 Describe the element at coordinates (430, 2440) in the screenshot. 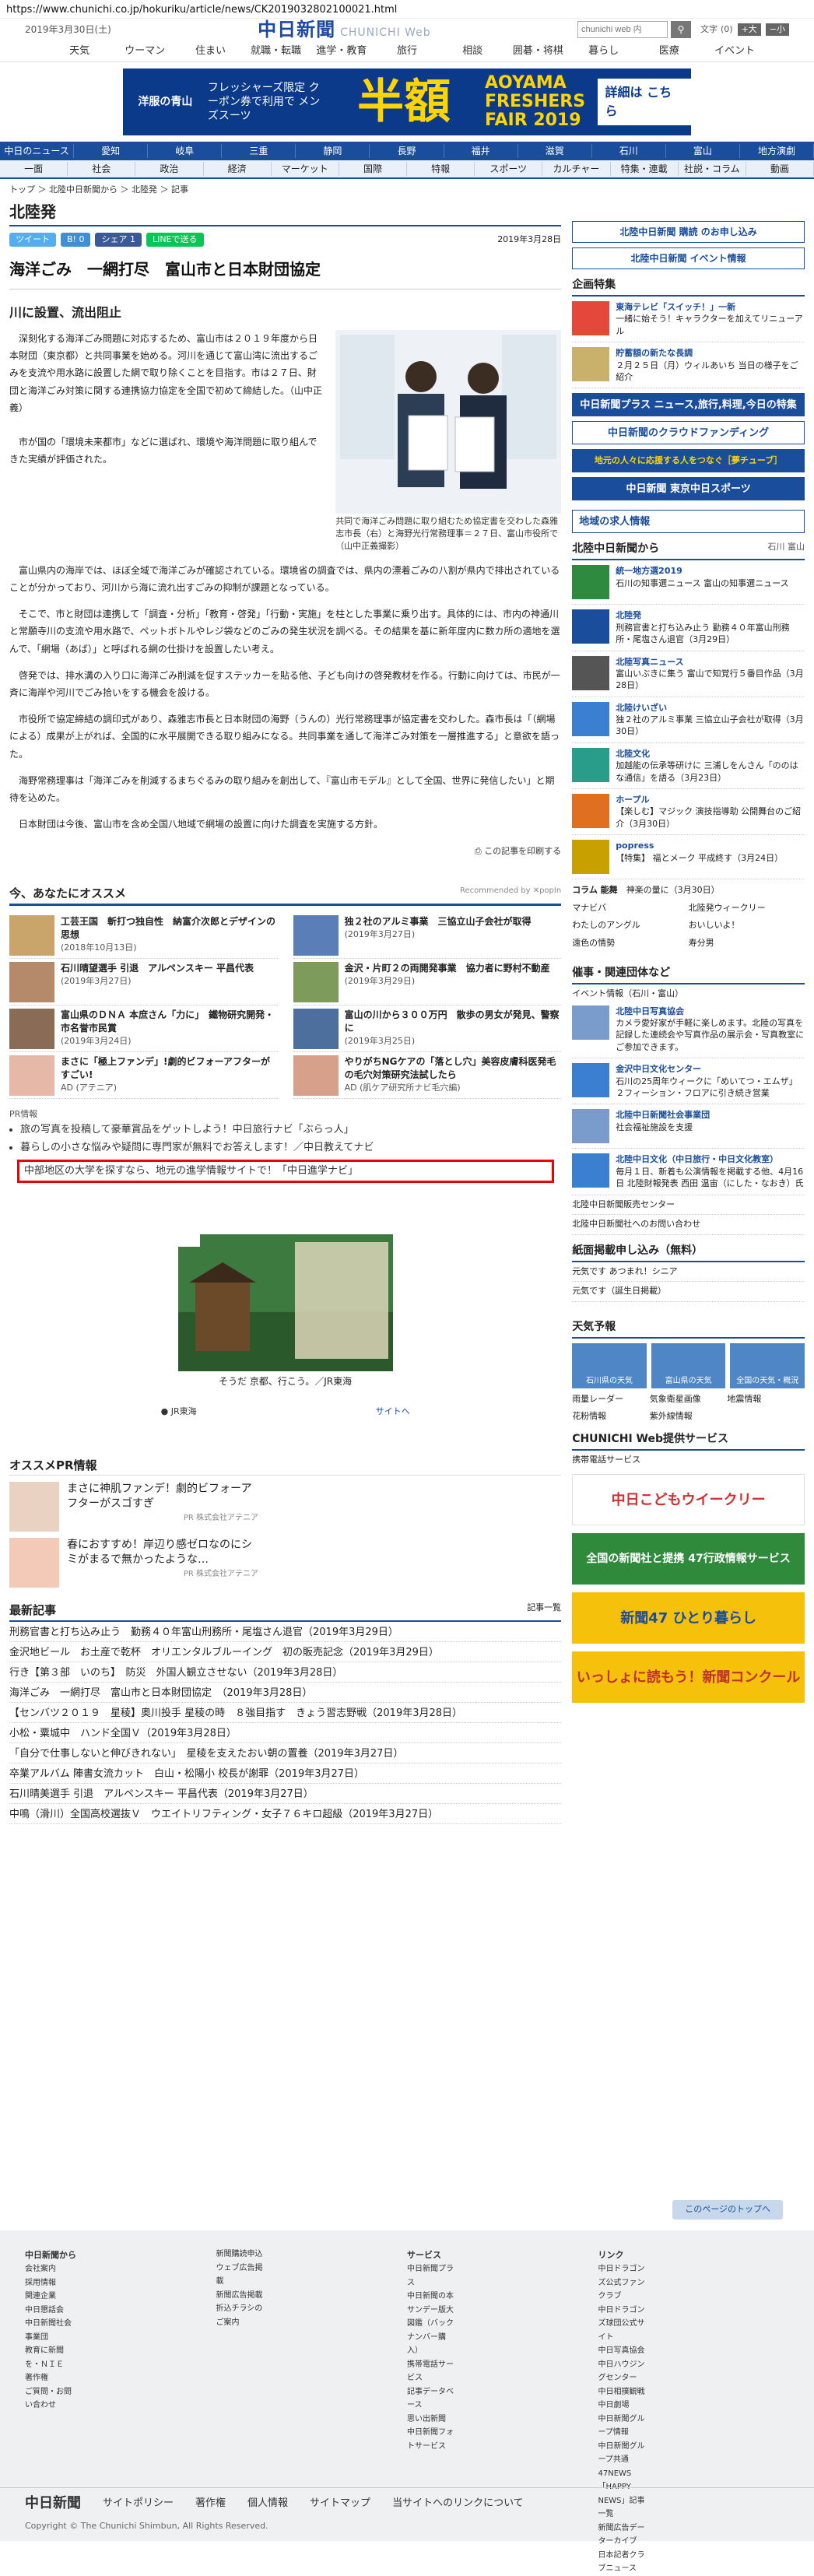

I see `footer-link: 中日新聞フォトサービス` at that location.